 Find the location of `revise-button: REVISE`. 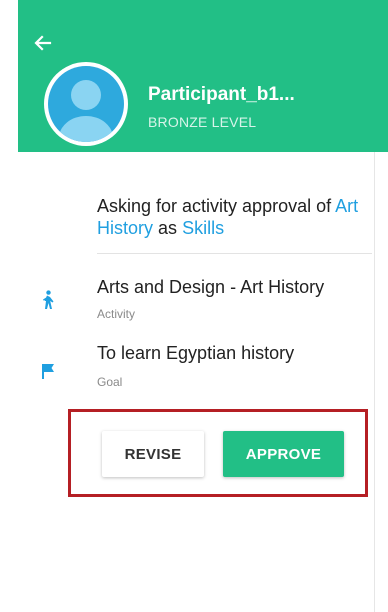

revise-button: REVISE is located at coordinates (153, 454).